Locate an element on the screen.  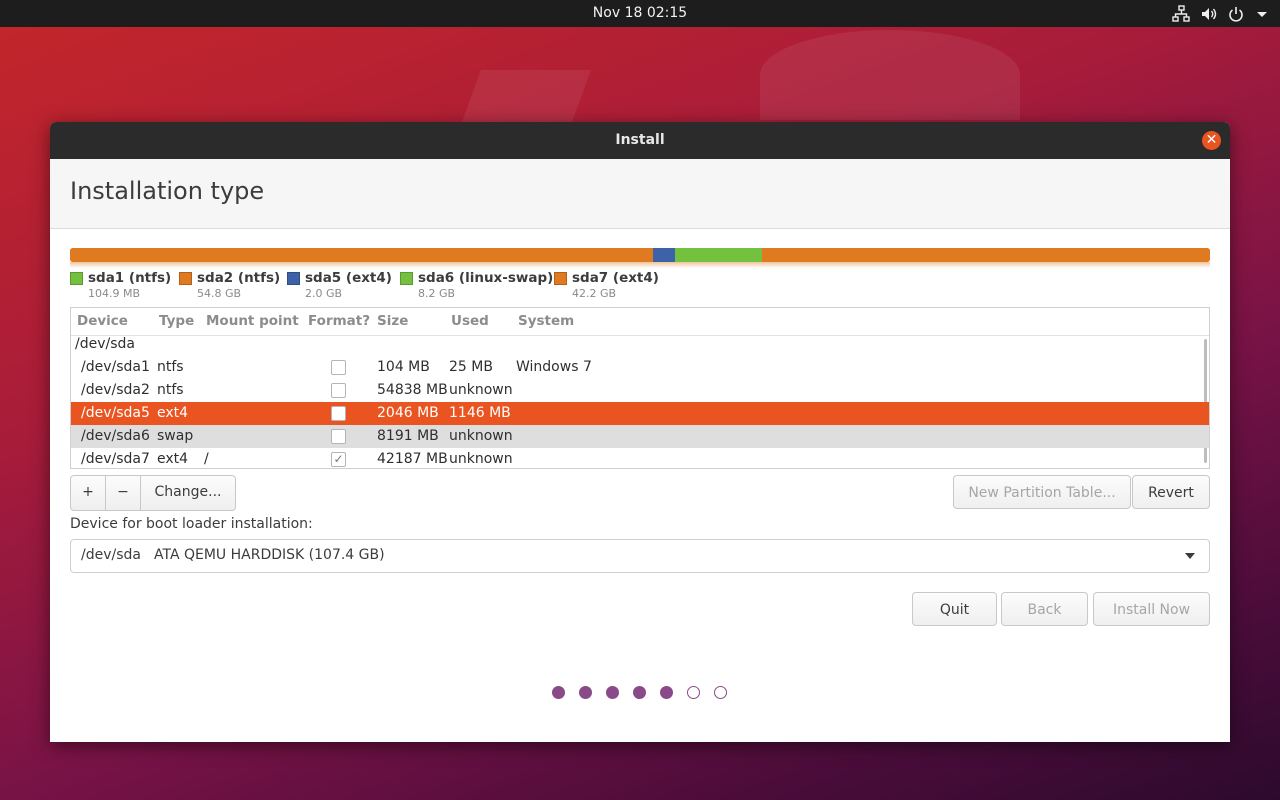
column-header-size: Size is located at coordinates (392, 321).